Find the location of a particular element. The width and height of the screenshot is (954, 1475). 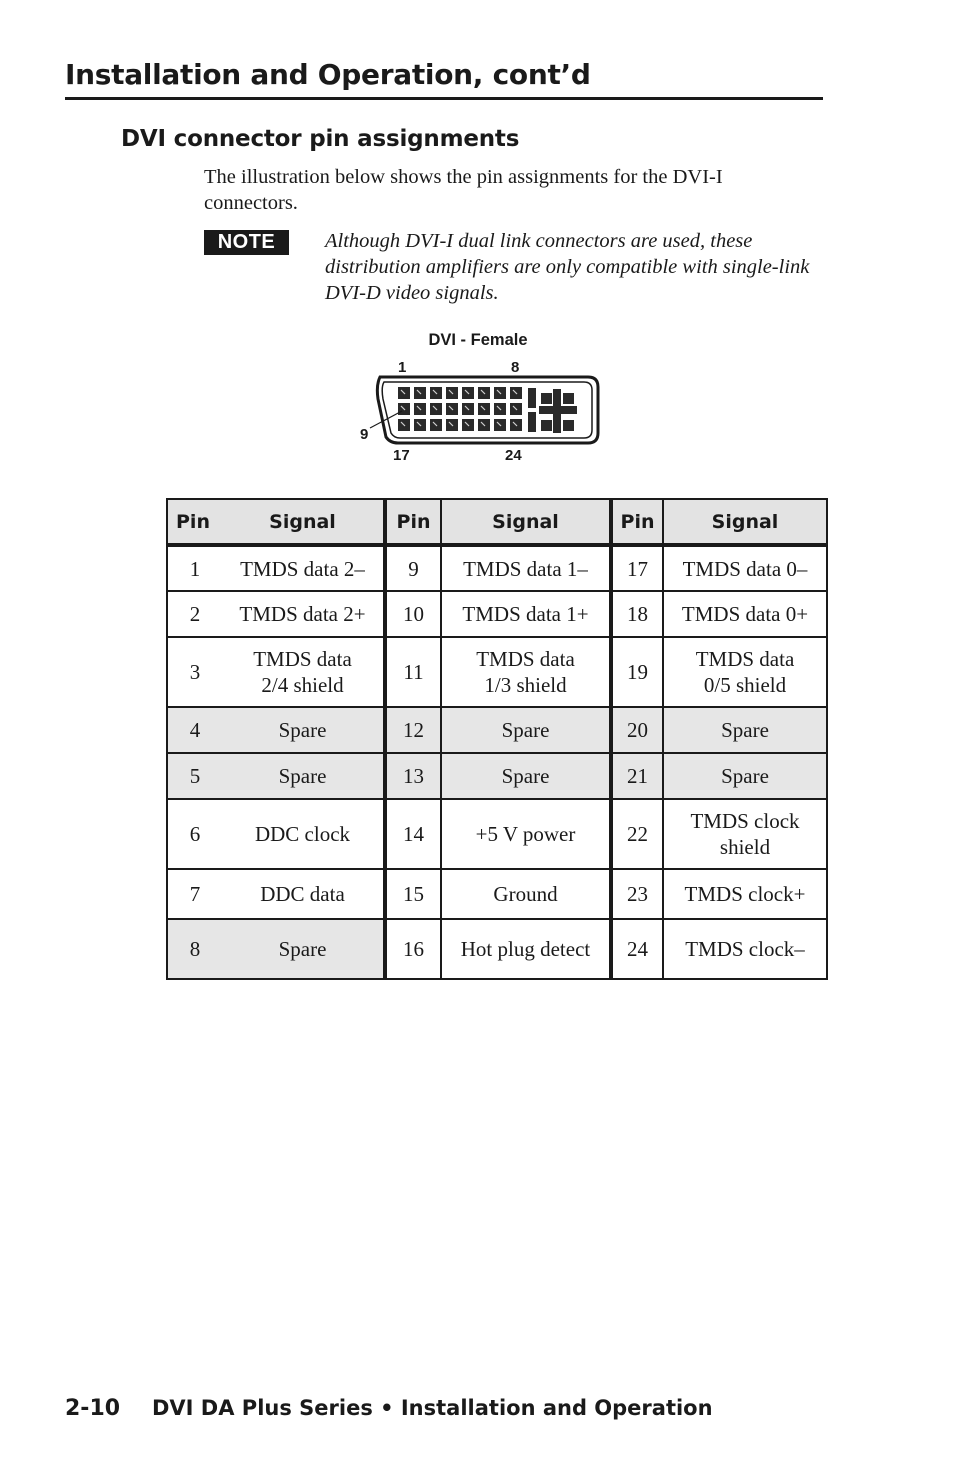

signal-cell: Hot plug detect is located at coordinates (525, 949).